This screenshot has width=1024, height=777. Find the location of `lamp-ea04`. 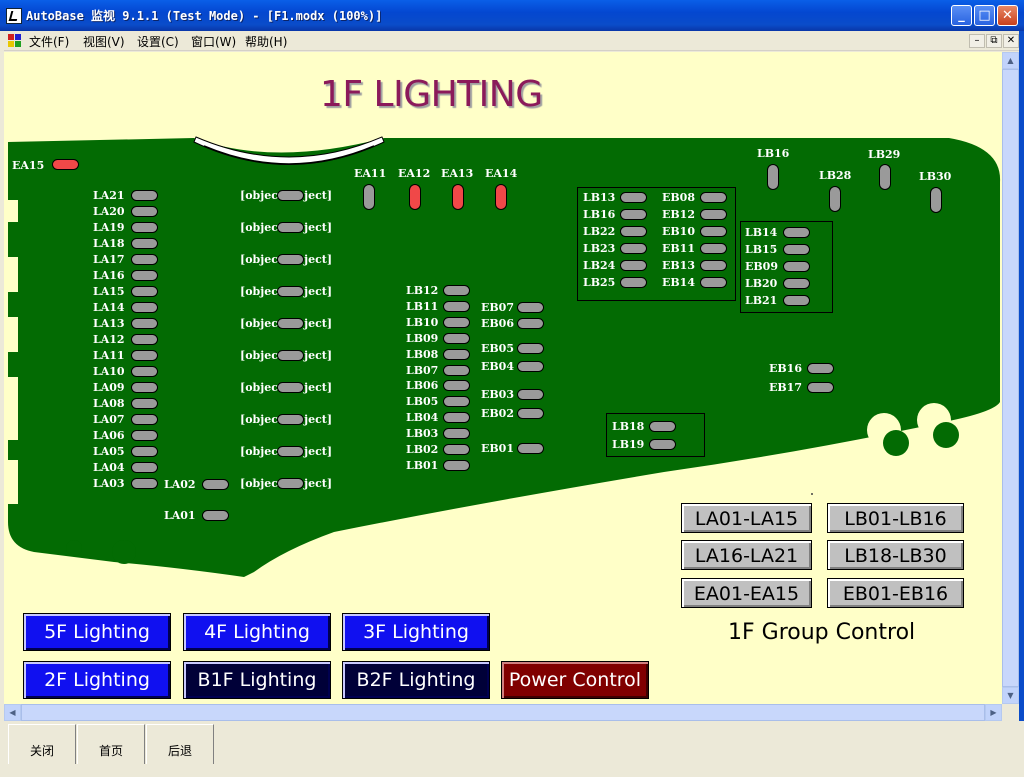

lamp-ea04 is located at coordinates (290, 387).